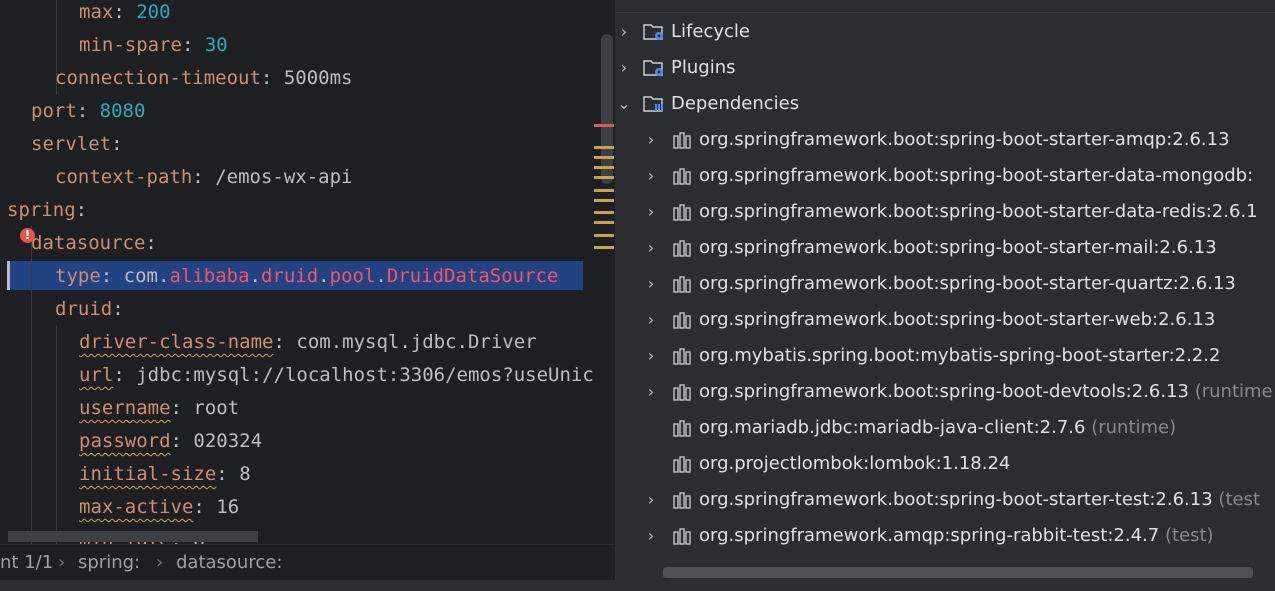 This screenshot has height=591, width=1275. Describe the element at coordinates (125, 441) in the screenshot. I see `yaml-key: password` at that location.